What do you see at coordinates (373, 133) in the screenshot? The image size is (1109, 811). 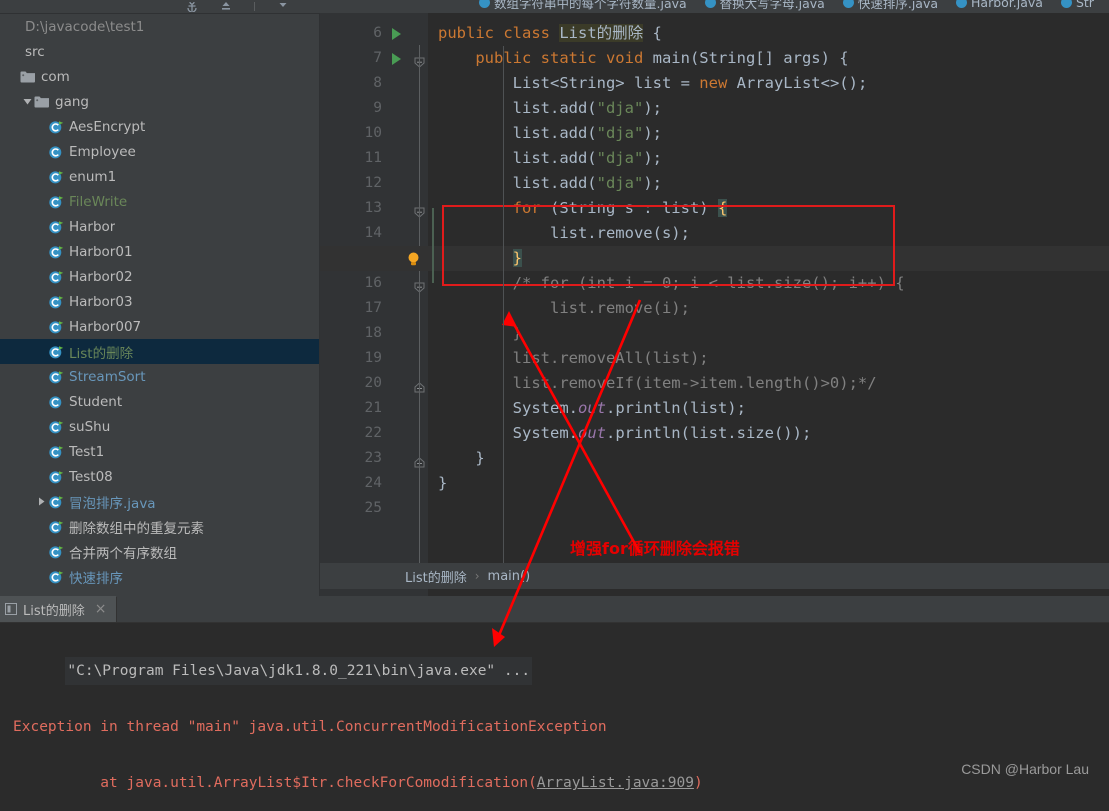 I see `line-number: 10` at bounding box center [373, 133].